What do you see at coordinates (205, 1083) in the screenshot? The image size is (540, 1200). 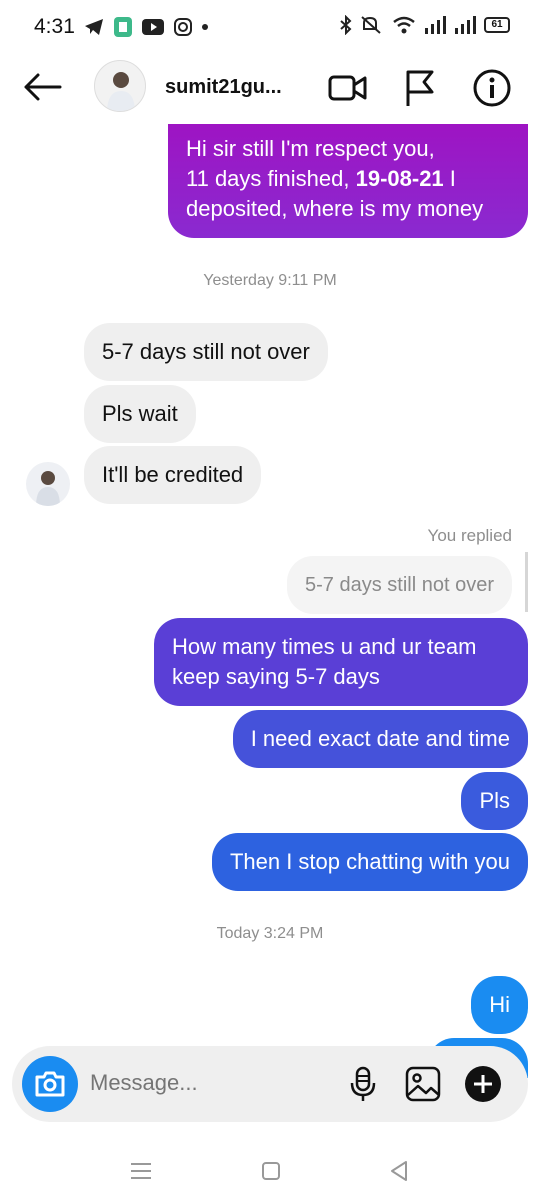 I see `message-input` at bounding box center [205, 1083].